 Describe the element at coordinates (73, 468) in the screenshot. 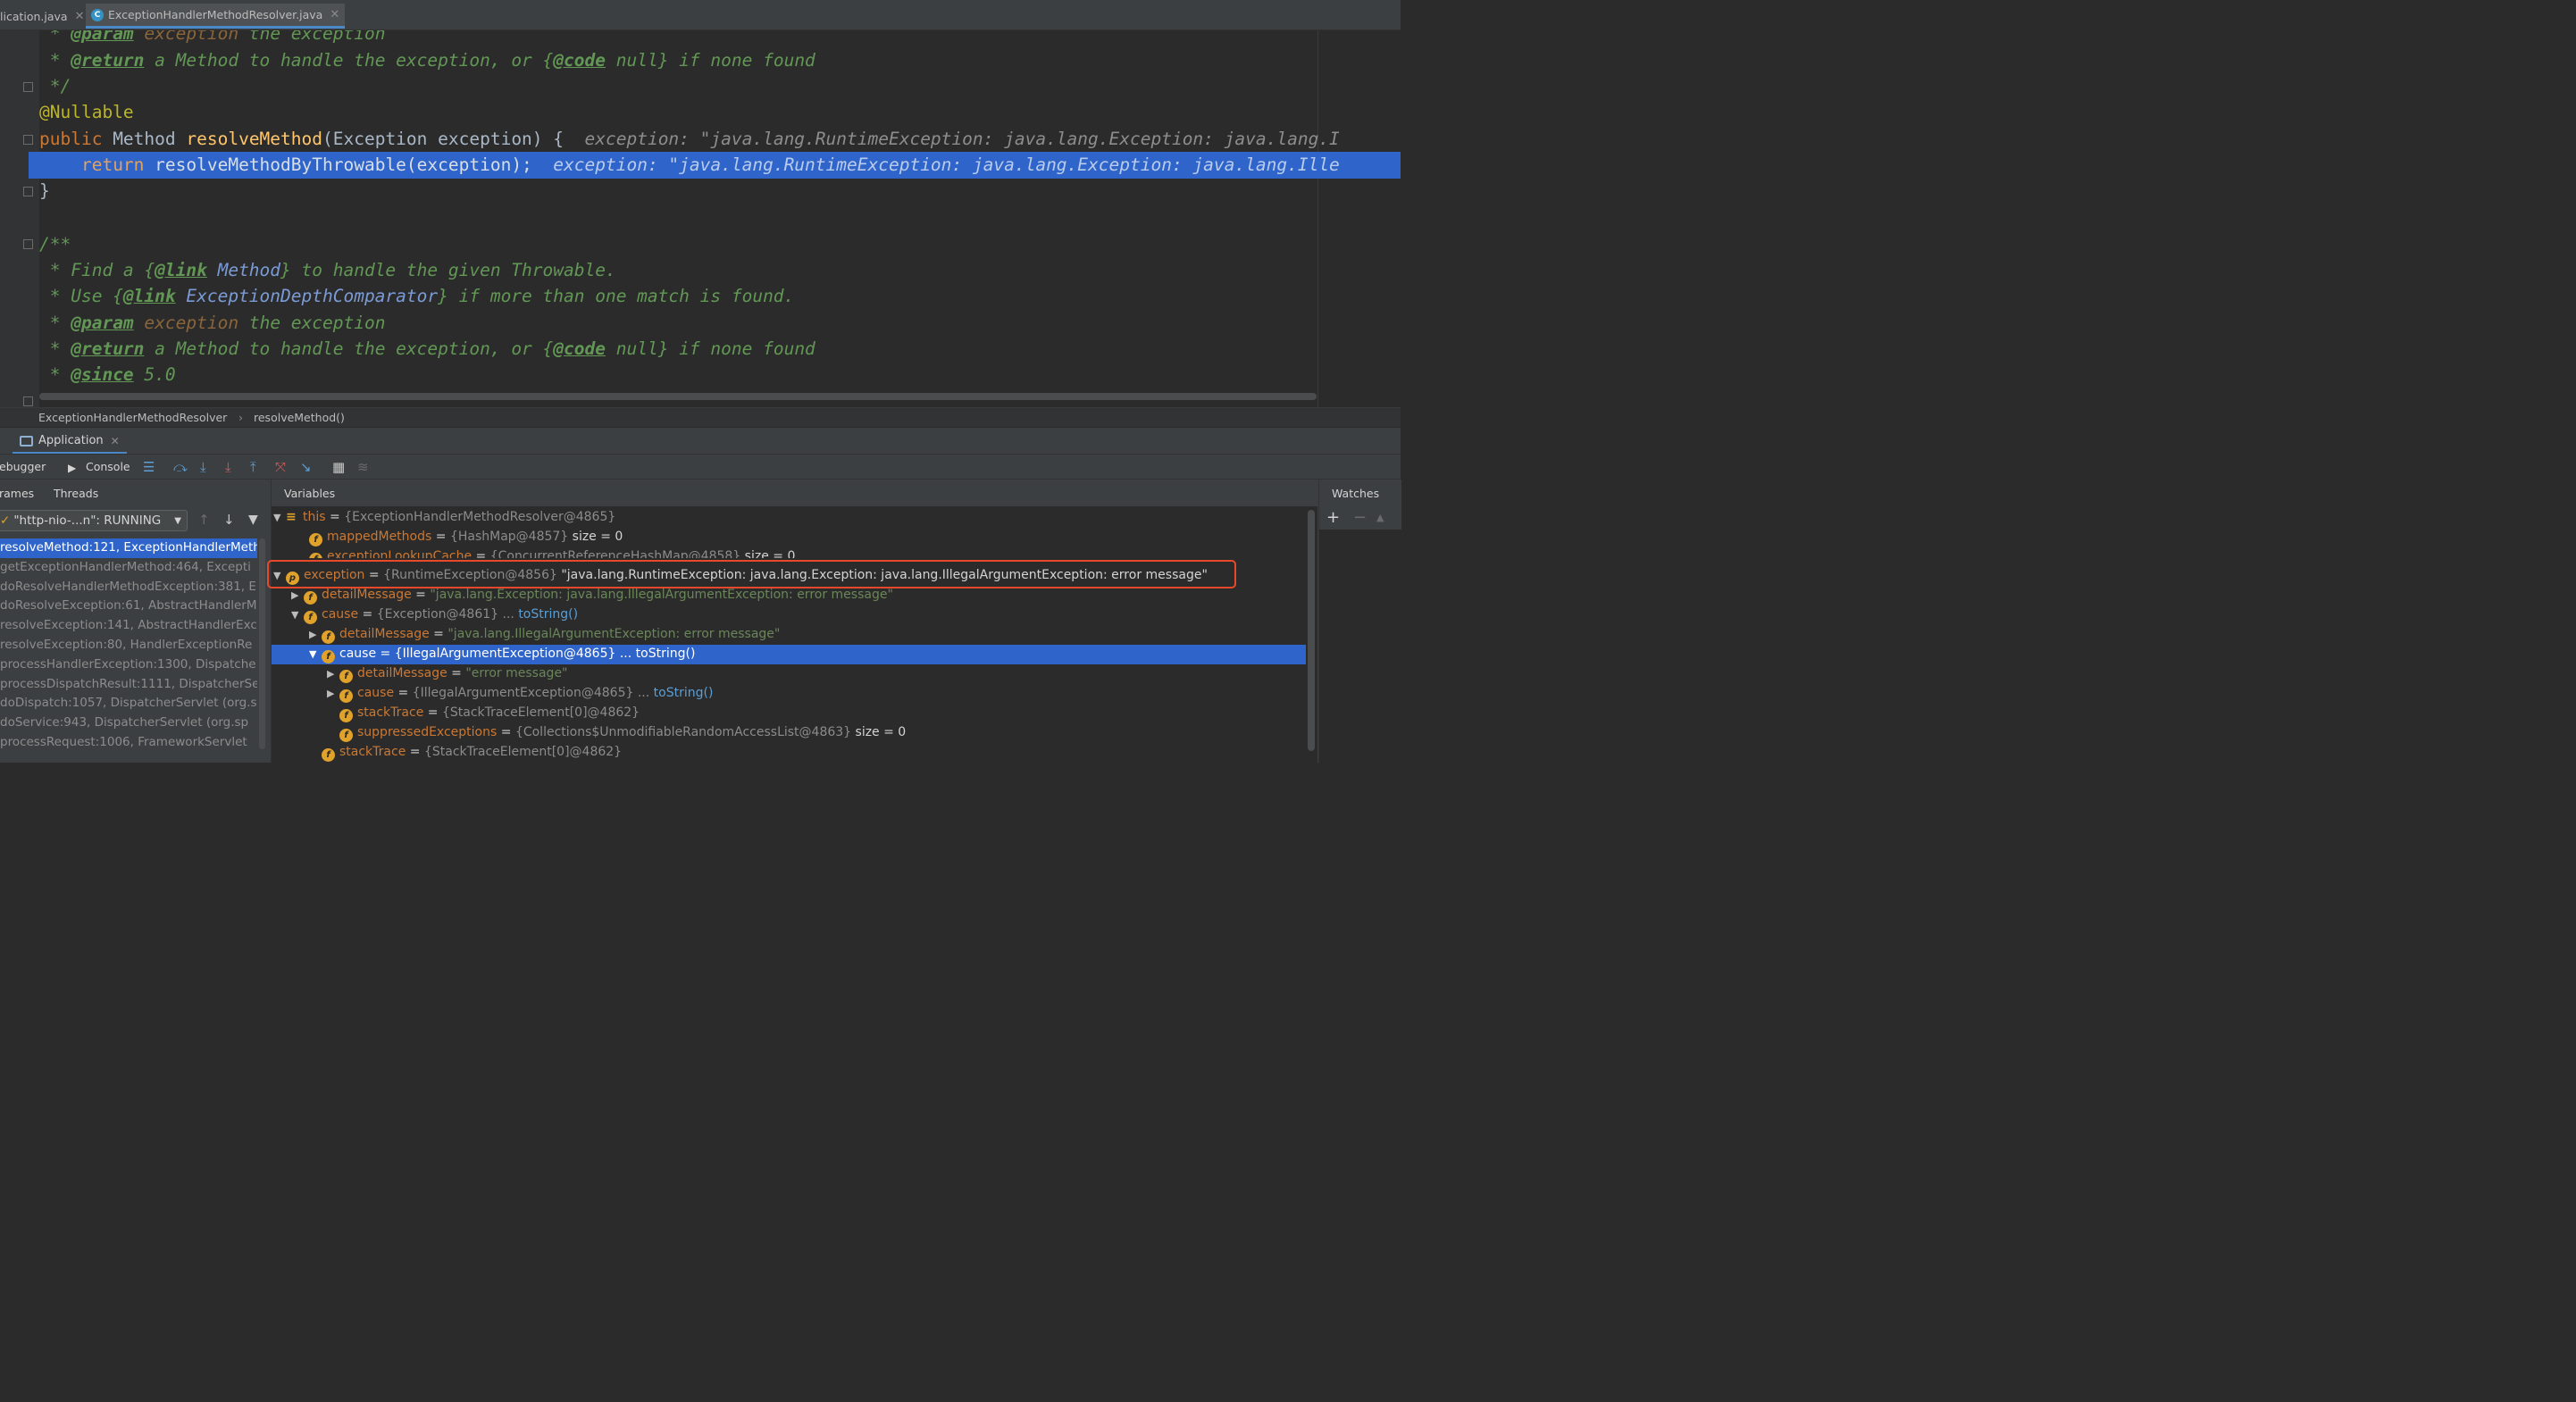

I see `console-icon: ▶` at that location.